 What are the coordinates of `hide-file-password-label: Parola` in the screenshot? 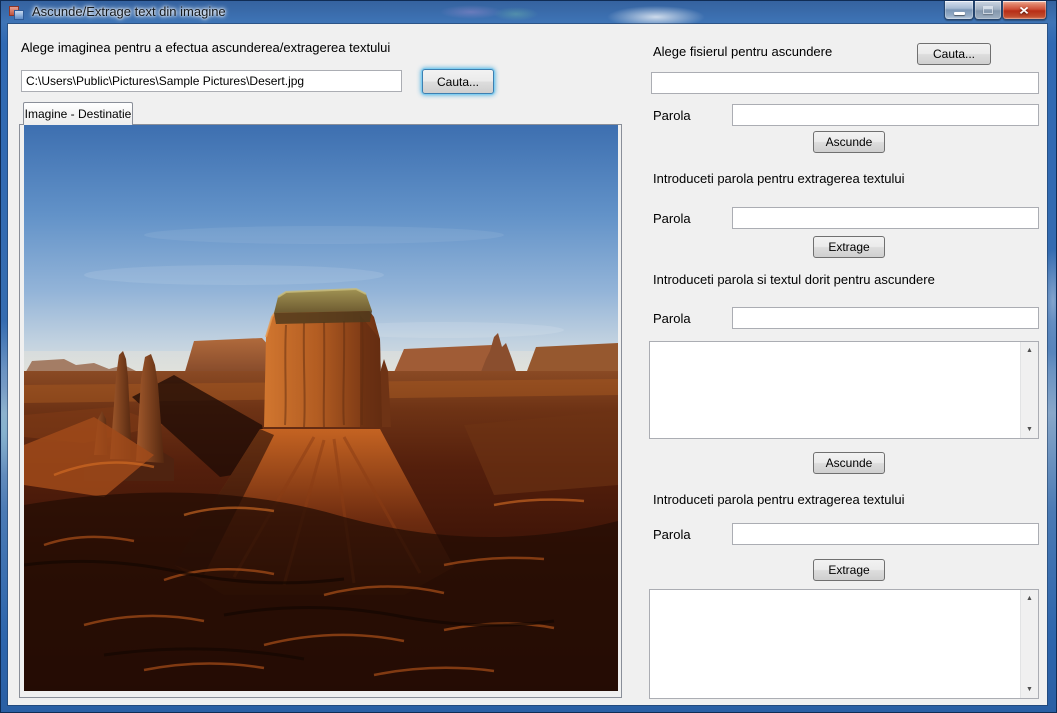 It's located at (672, 115).